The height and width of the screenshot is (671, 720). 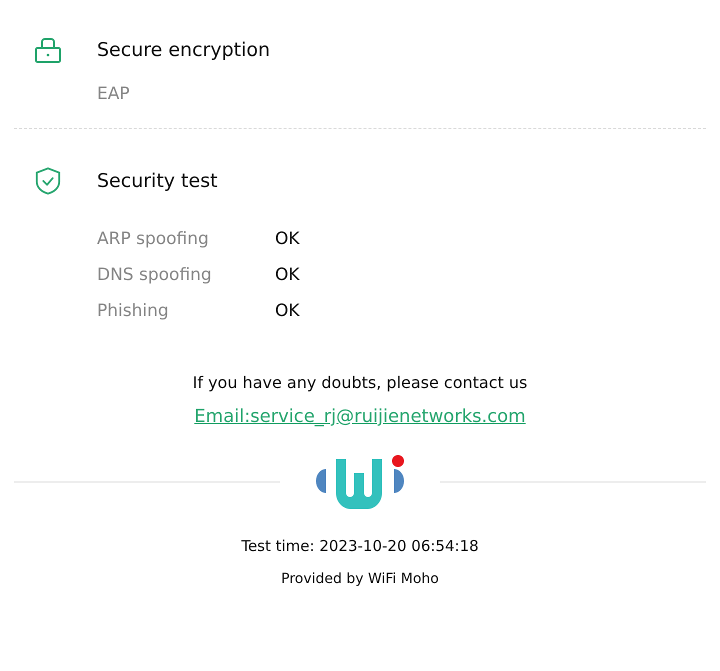 What do you see at coordinates (360, 382) in the screenshot?
I see `contact-prompt: If you have any doubts, please contact us` at bounding box center [360, 382].